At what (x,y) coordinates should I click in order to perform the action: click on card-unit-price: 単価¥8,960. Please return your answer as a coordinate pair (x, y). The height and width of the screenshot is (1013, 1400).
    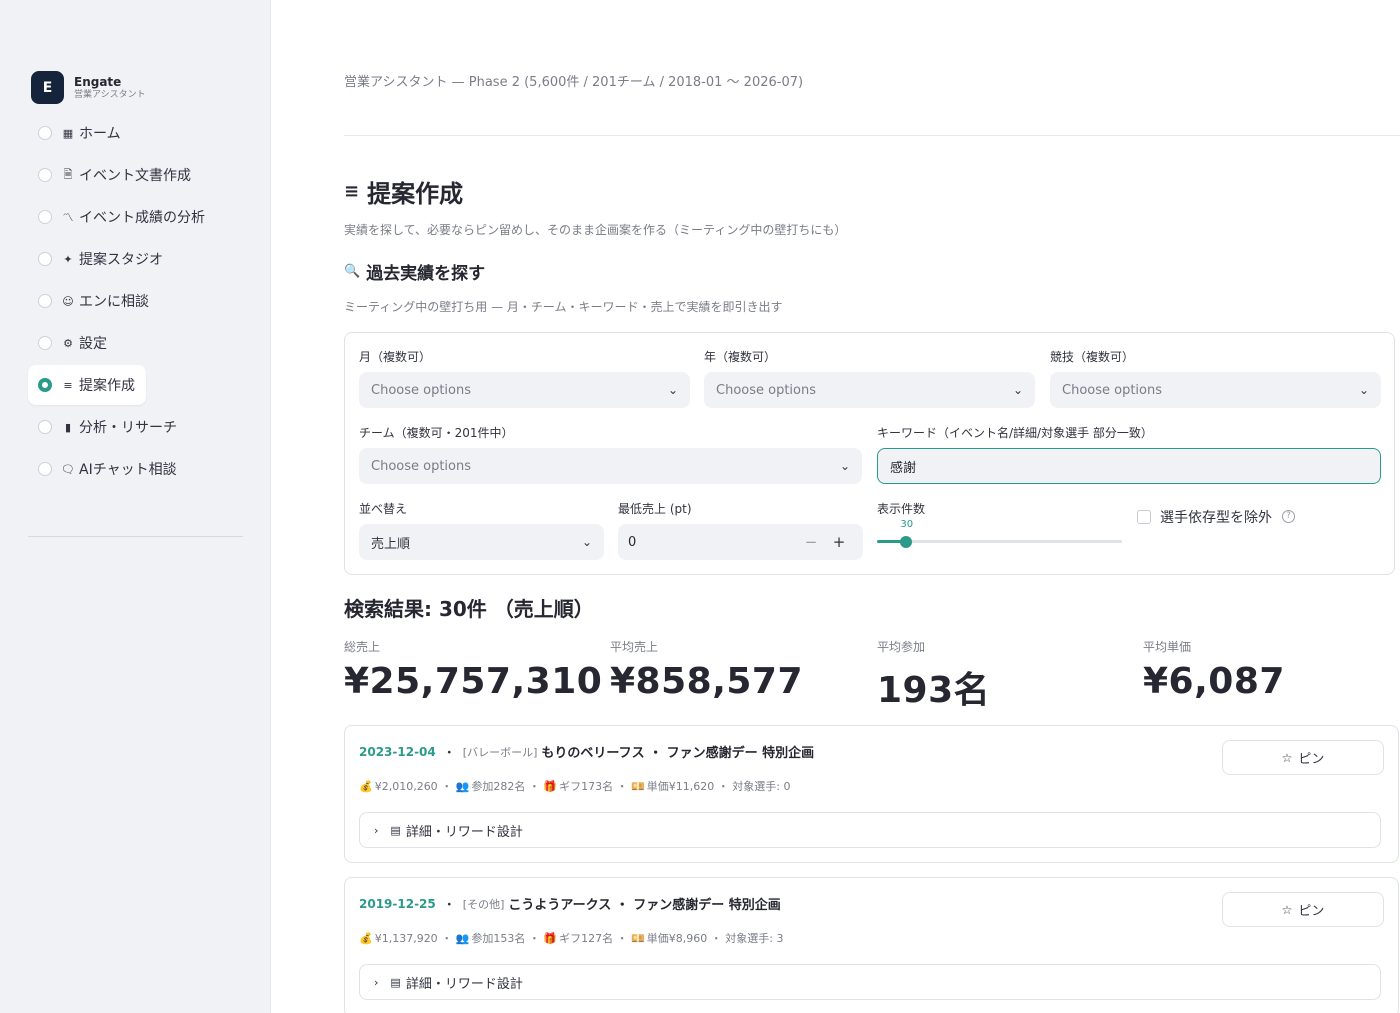
    Looking at the image, I should click on (677, 938).